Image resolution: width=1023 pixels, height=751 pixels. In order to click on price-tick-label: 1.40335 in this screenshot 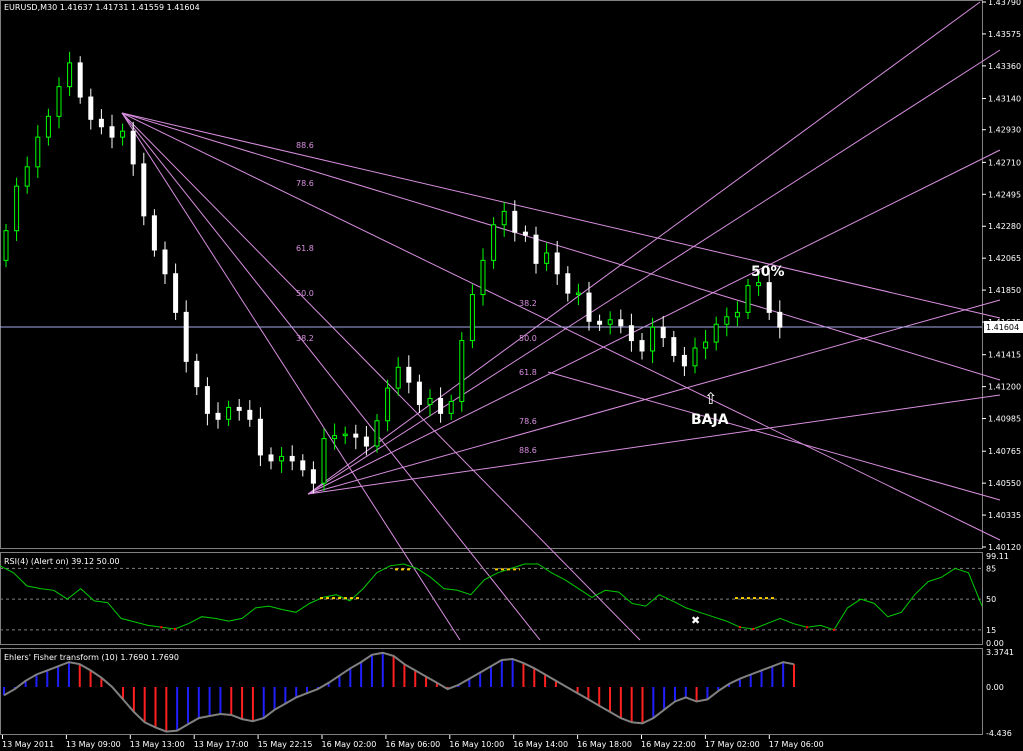, I will do `click(1004, 515)`.